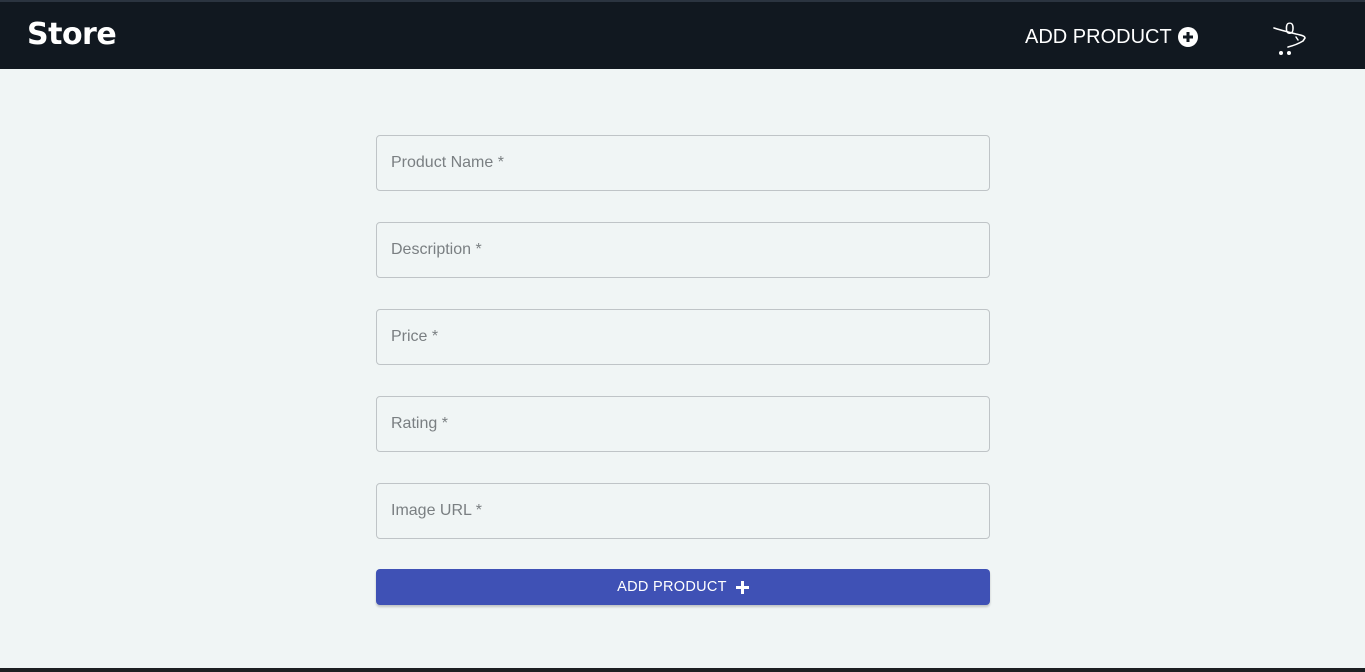 This screenshot has height=672, width=1365. I want to click on image-url-label: Image URL *, so click(436, 510).